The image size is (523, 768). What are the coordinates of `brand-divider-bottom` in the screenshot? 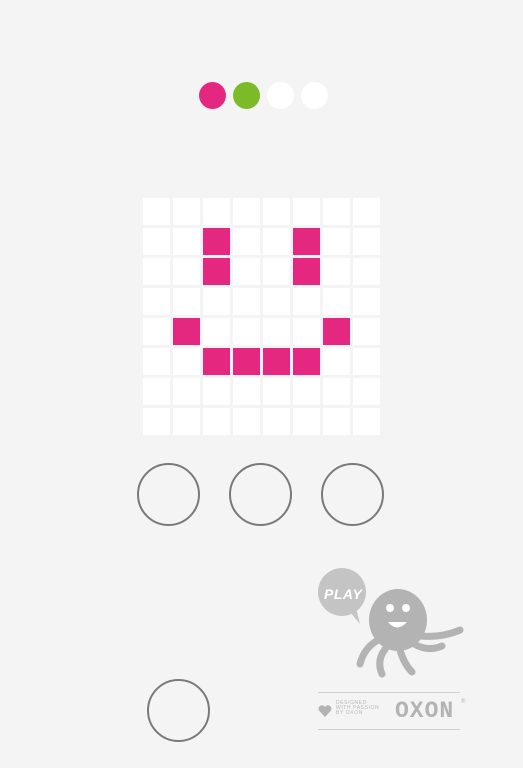 It's located at (389, 729).